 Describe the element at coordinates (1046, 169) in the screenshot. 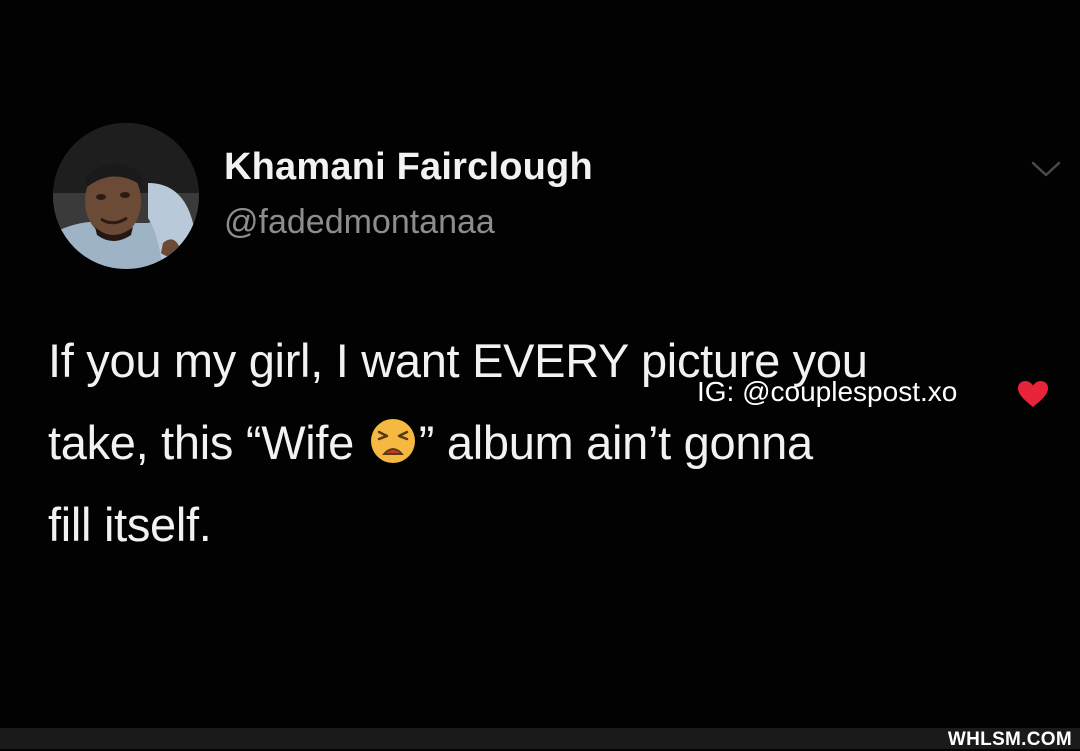

I see `chevron-down-icon` at that location.